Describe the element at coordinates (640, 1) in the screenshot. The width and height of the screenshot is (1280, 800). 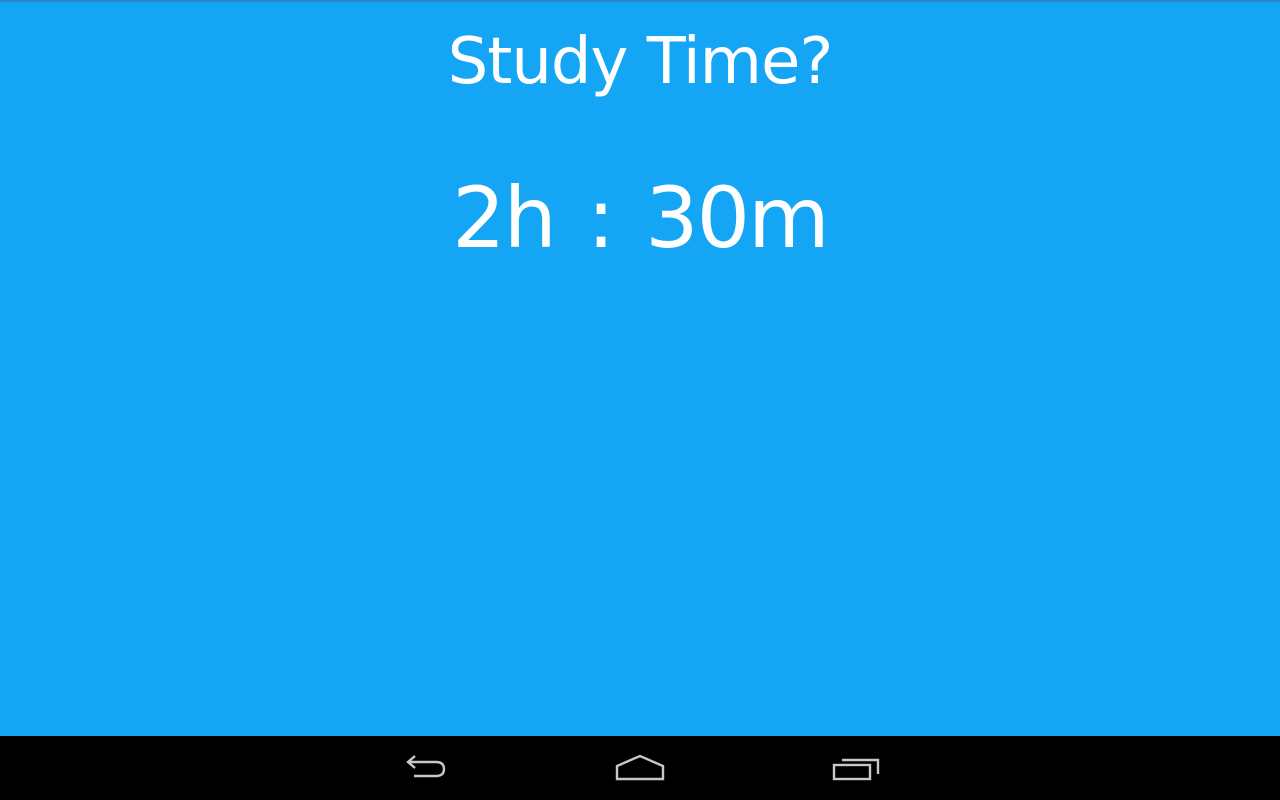
I see `status-edge` at that location.